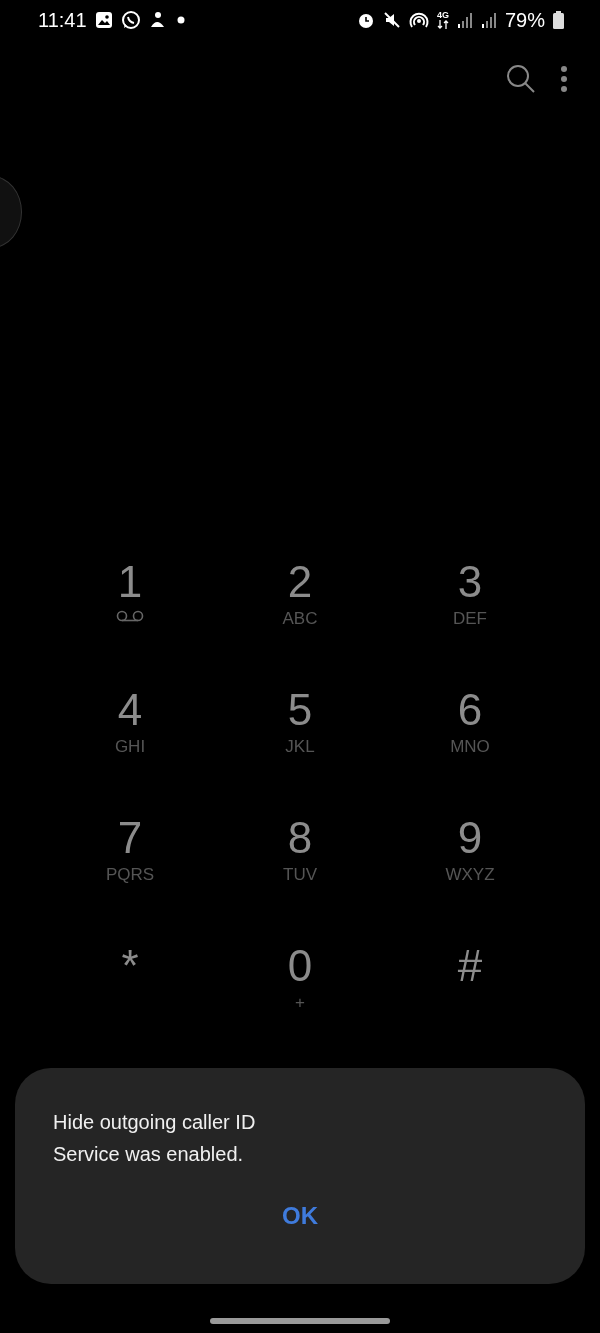 The height and width of the screenshot is (1333, 600). I want to click on image-icon, so click(103, 20).